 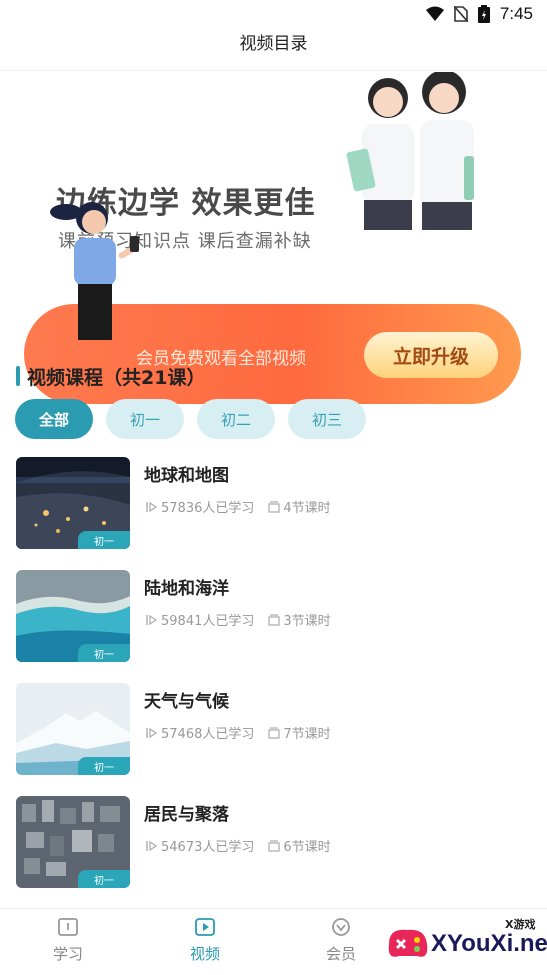 What do you see at coordinates (341, 940) in the screenshot?
I see `nav-vip: 会员` at bounding box center [341, 940].